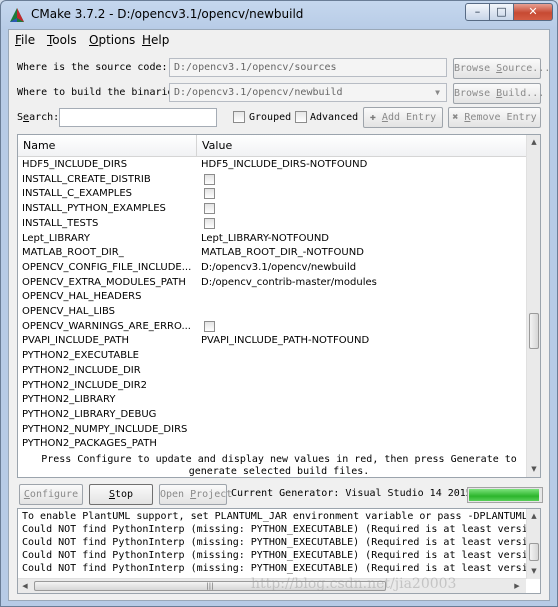  What do you see at coordinates (272, 356) in the screenshot?
I see `table-row: PYTHON2_EXECUTABLE` at bounding box center [272, 356].